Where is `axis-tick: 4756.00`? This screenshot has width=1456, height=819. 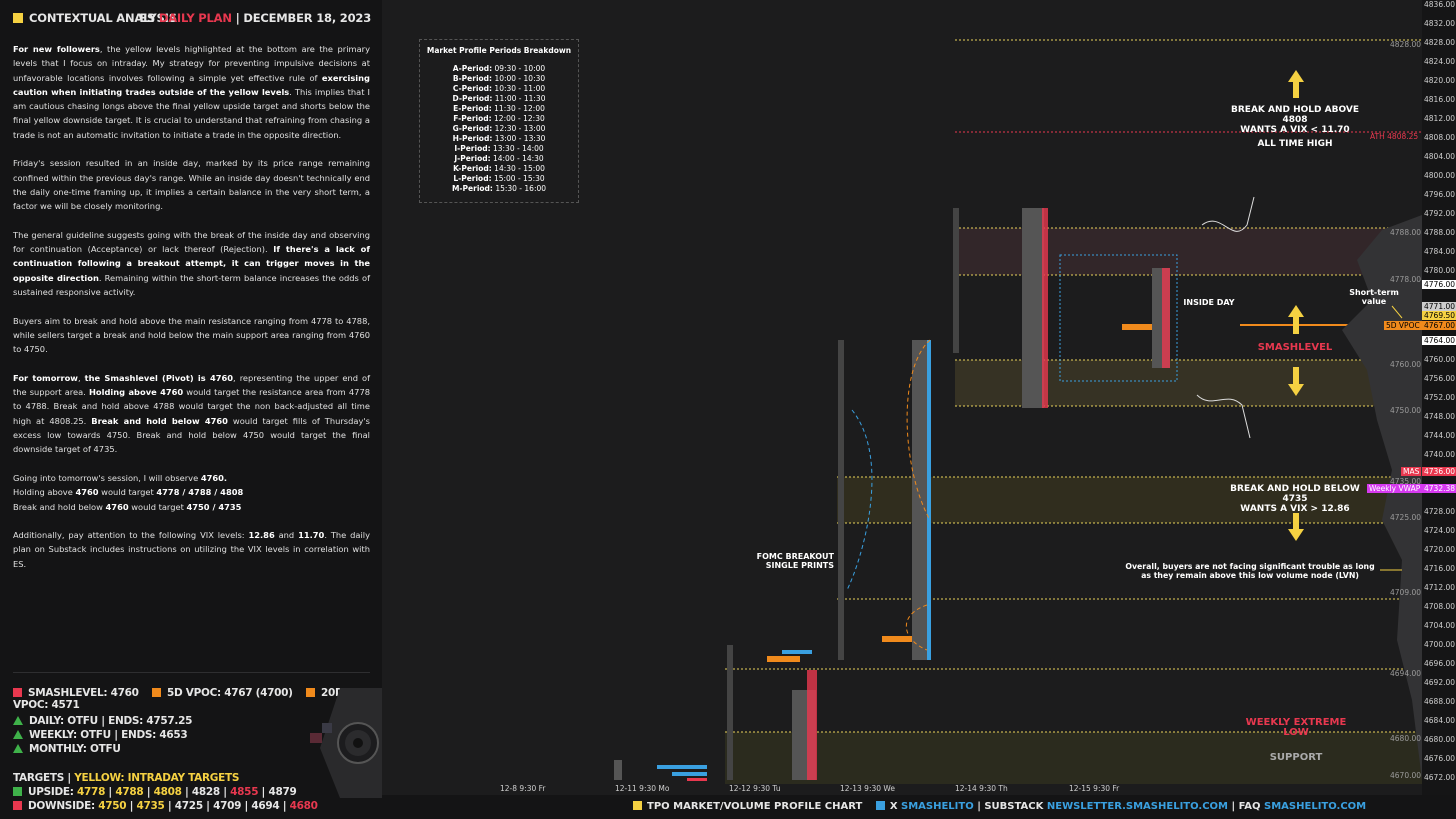 axis-tick: 4756.00 is located at coordinates (1440, 378).